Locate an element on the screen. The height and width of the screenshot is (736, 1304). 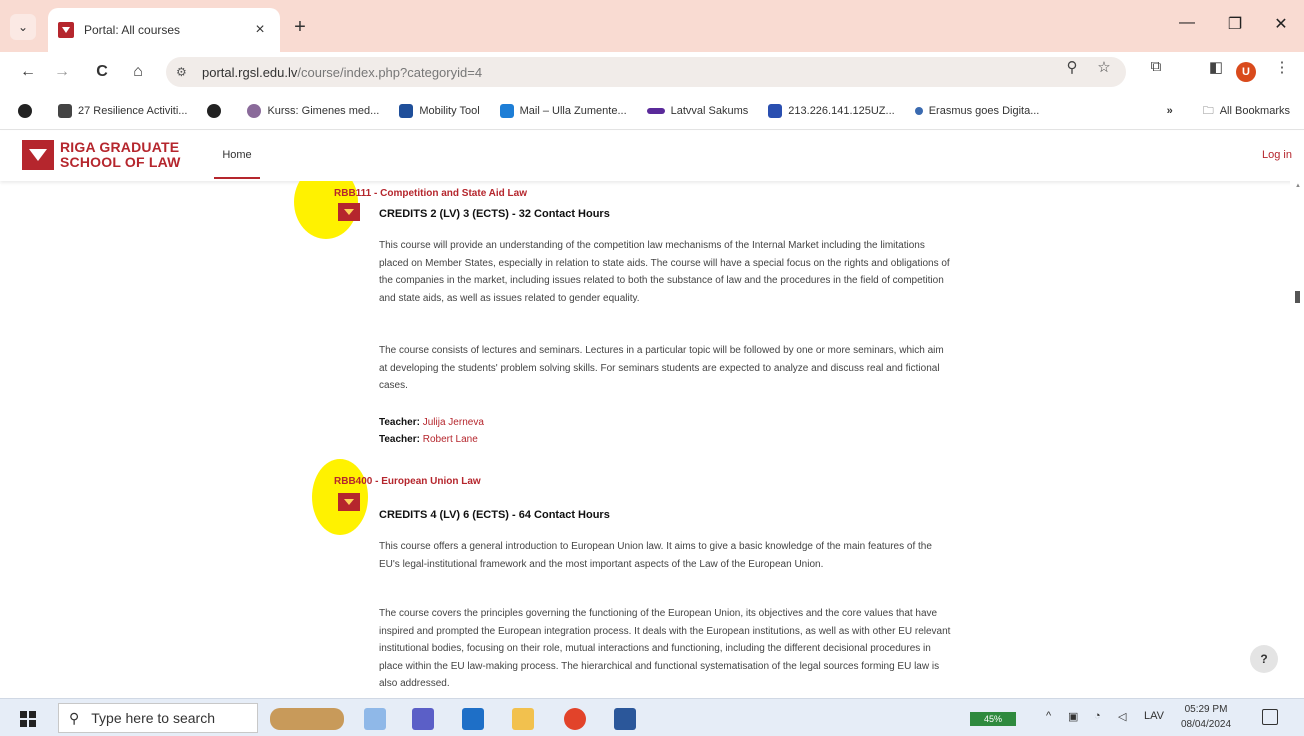
teacher-line: Teacher: Julija Jerneva is located at coordinates (431, 422).